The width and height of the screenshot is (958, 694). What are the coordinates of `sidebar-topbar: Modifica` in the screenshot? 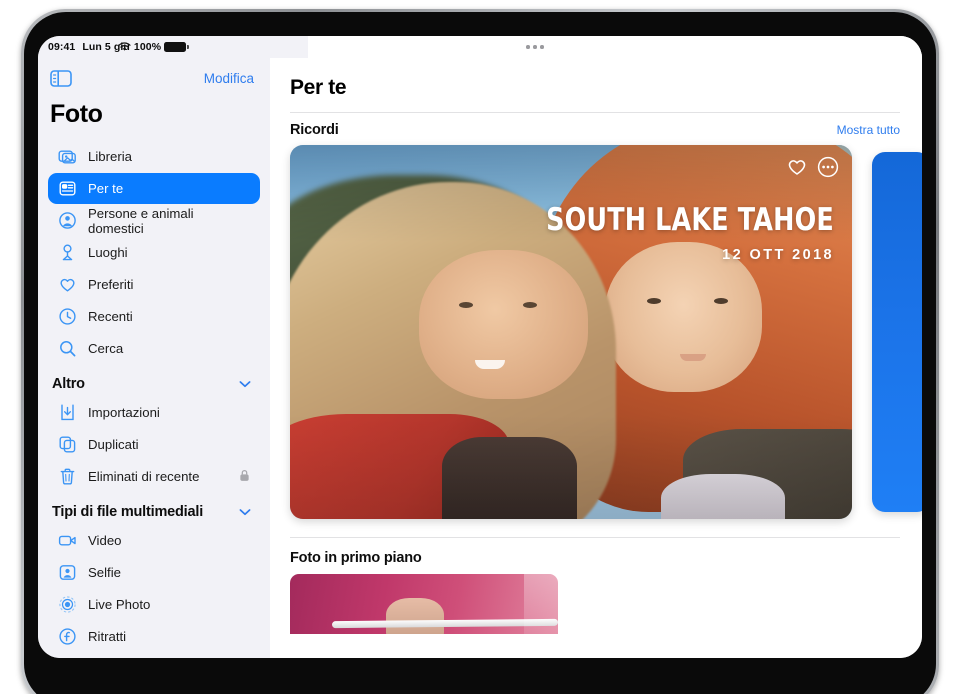 It's located at (154, 78).